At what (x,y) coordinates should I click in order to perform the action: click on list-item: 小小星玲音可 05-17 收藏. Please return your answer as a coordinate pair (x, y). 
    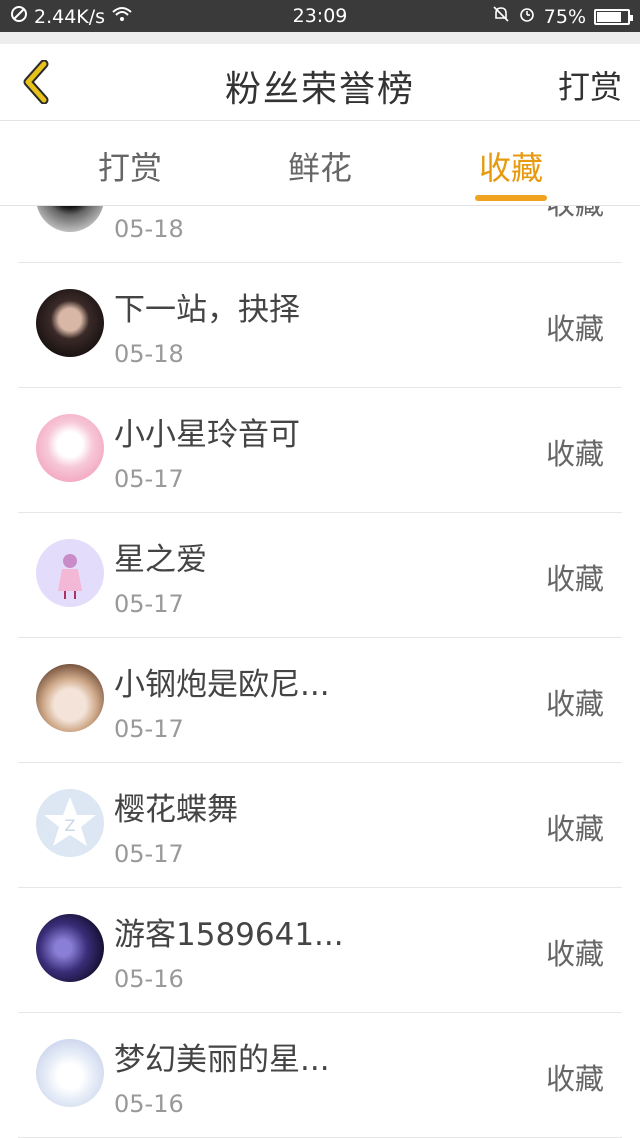
    Looking at the image, I should click on (320, 450).